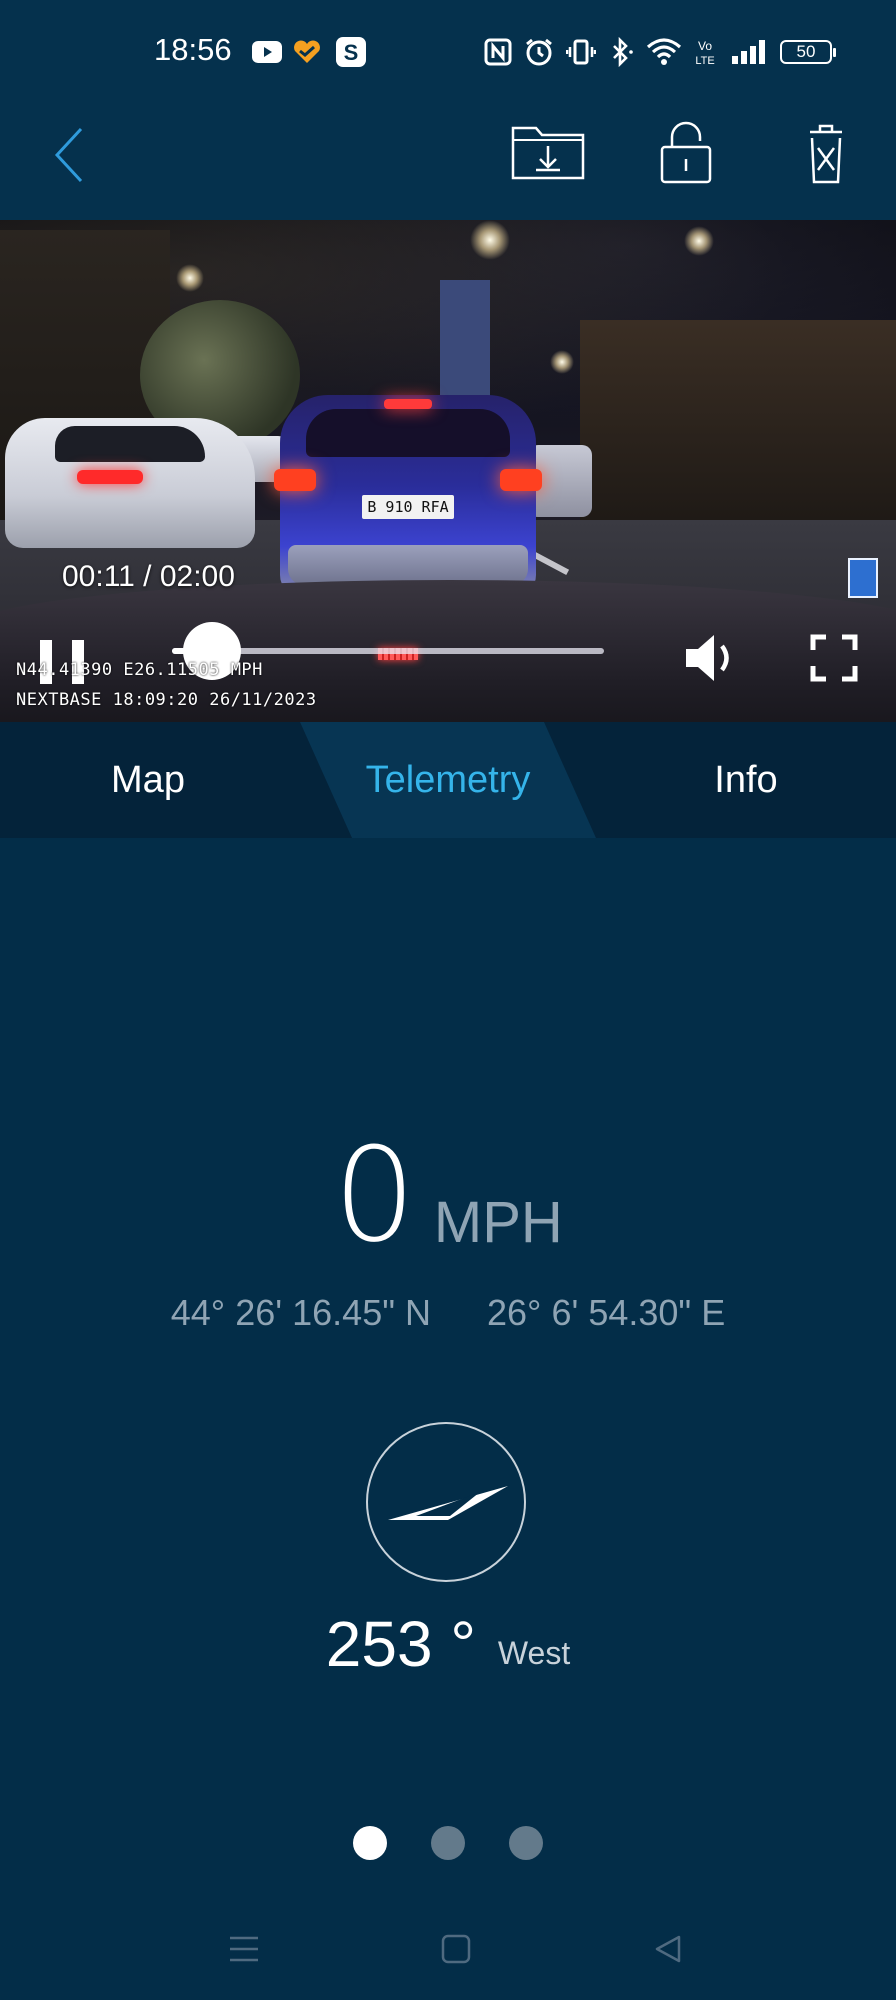  I want to click on back-icon, so click(69, 155).